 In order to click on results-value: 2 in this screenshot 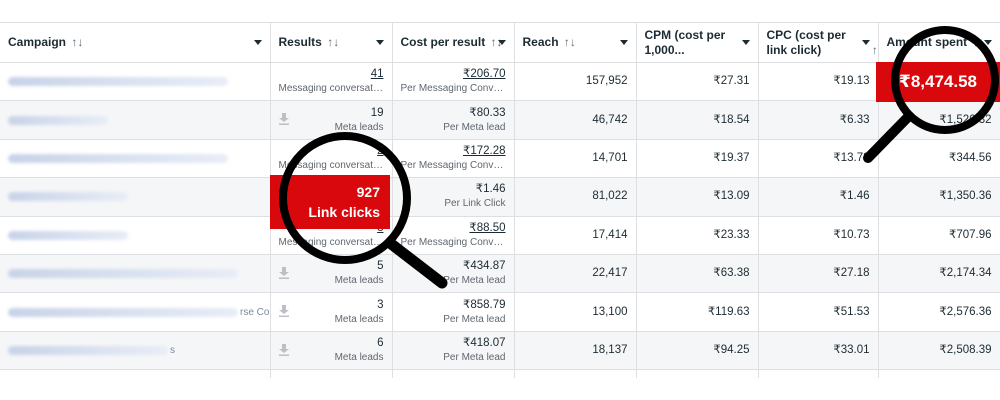, I will do `click(380, 150)`.